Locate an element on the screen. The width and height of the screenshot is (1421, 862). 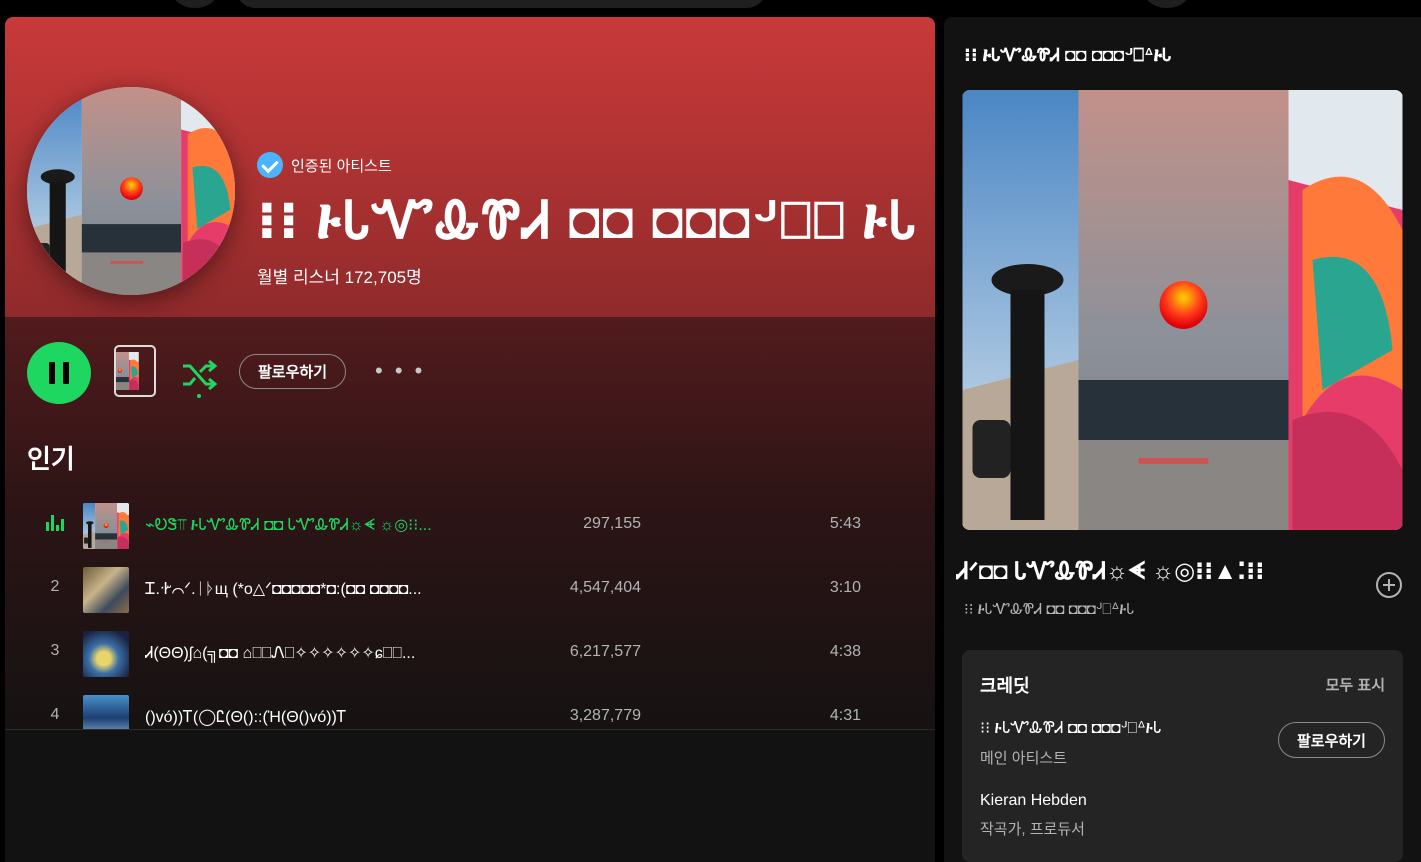
friend-activity-button is located at coordinates (1167, 4).